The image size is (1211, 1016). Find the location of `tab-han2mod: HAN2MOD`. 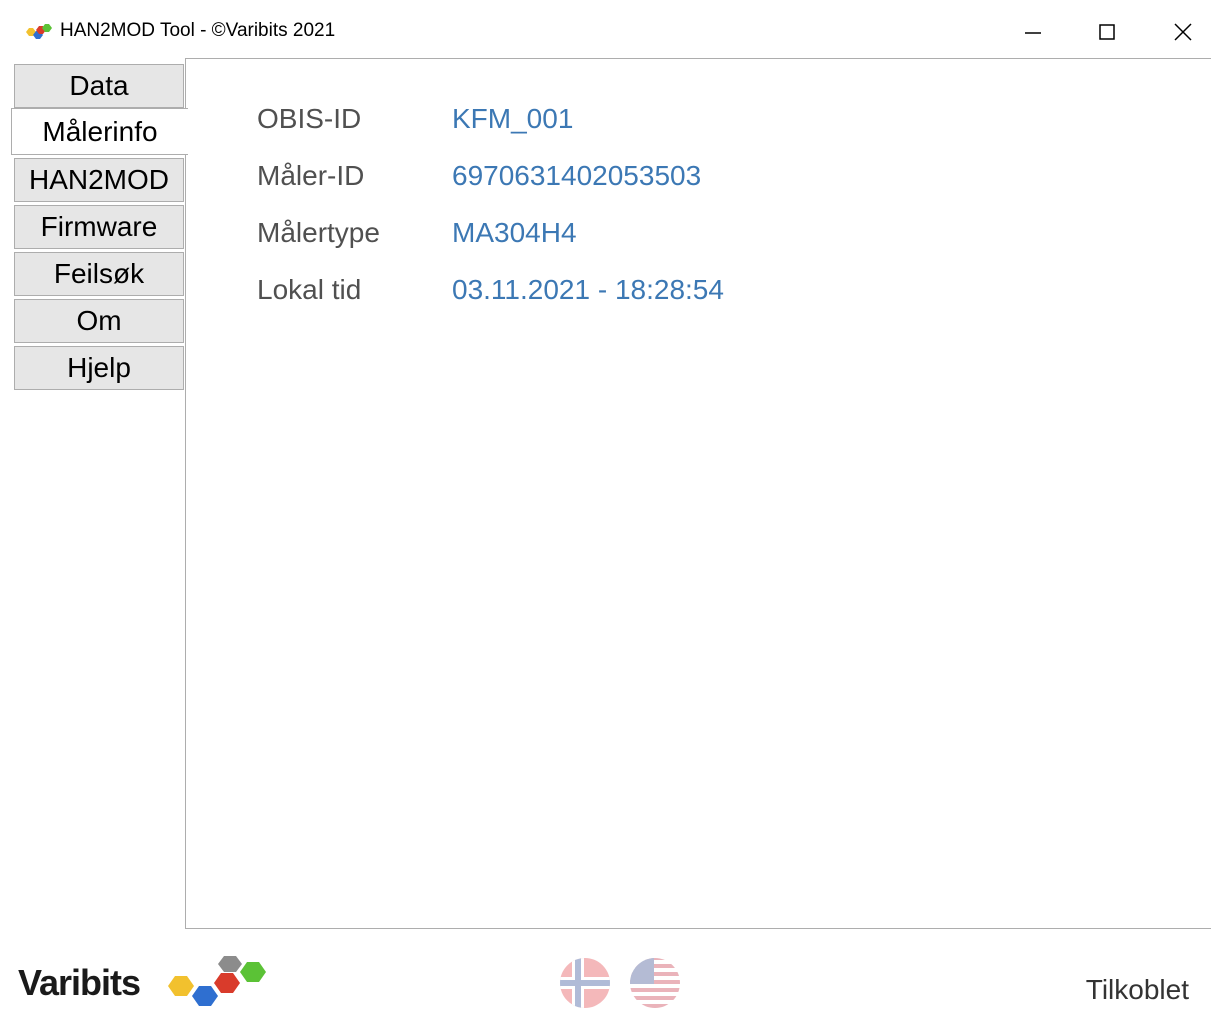

tab-han2mod: HAN2MOD is located at coordinates (99, 180).